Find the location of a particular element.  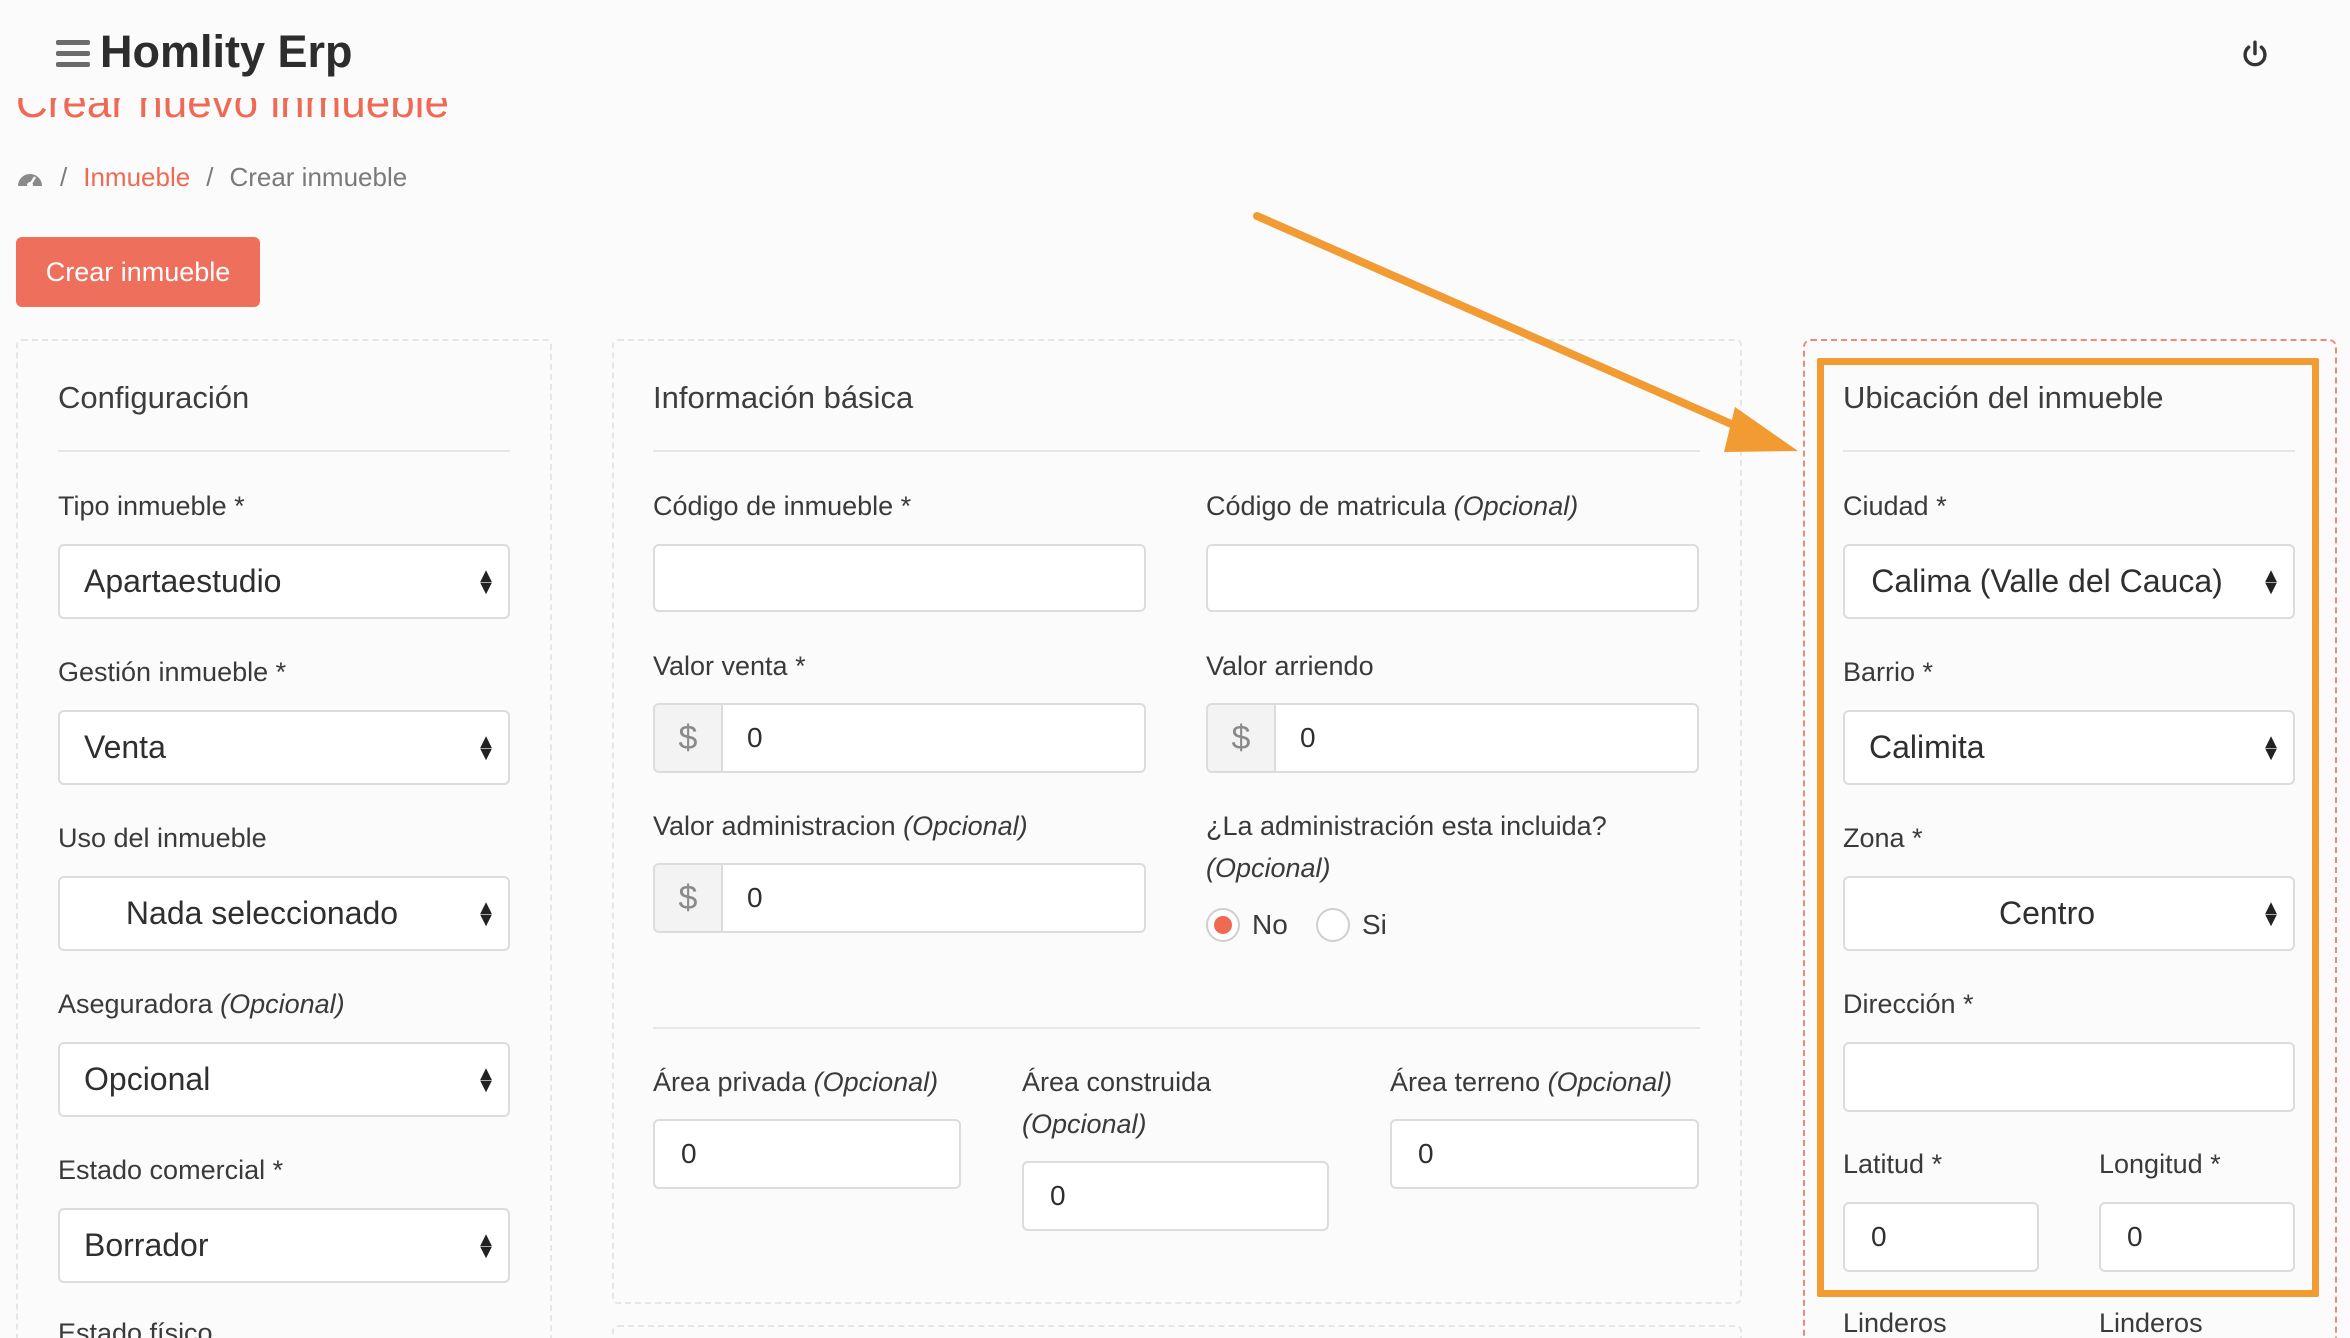

radio-no-circle is located at coordinates (1223, 925).